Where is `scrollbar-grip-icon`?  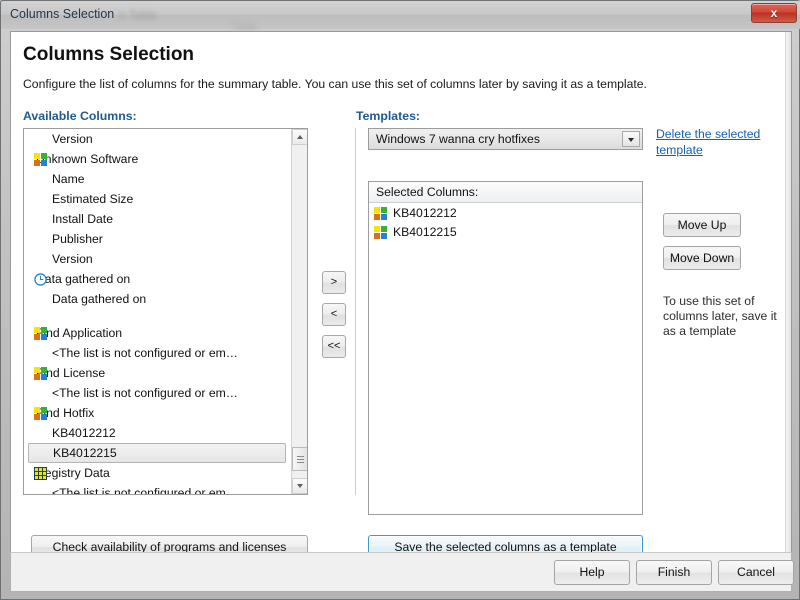
scrollbar-grip-icon is located at coordinates (300, 459).